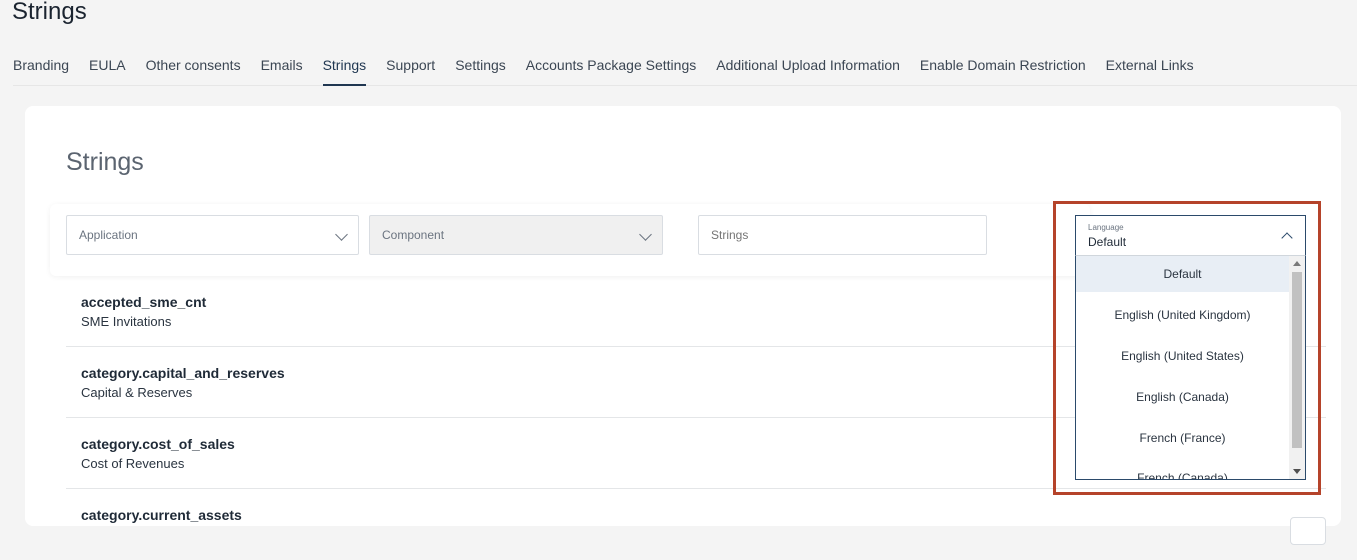 This screenshot has width=1357, height=560. I want to click on application-placeholder: Application, so click(108, 235).